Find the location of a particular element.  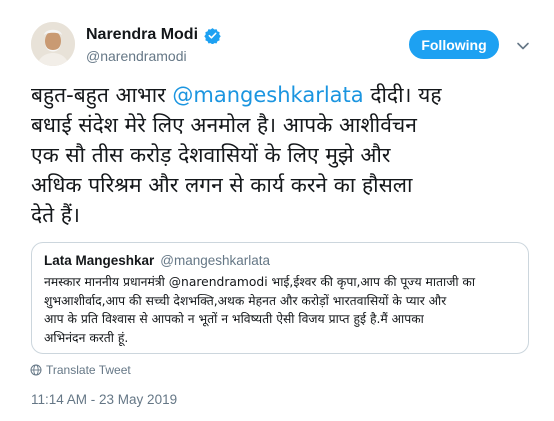

translate-tweet-link: Translate Tweet is located at coordinates (80, 370).